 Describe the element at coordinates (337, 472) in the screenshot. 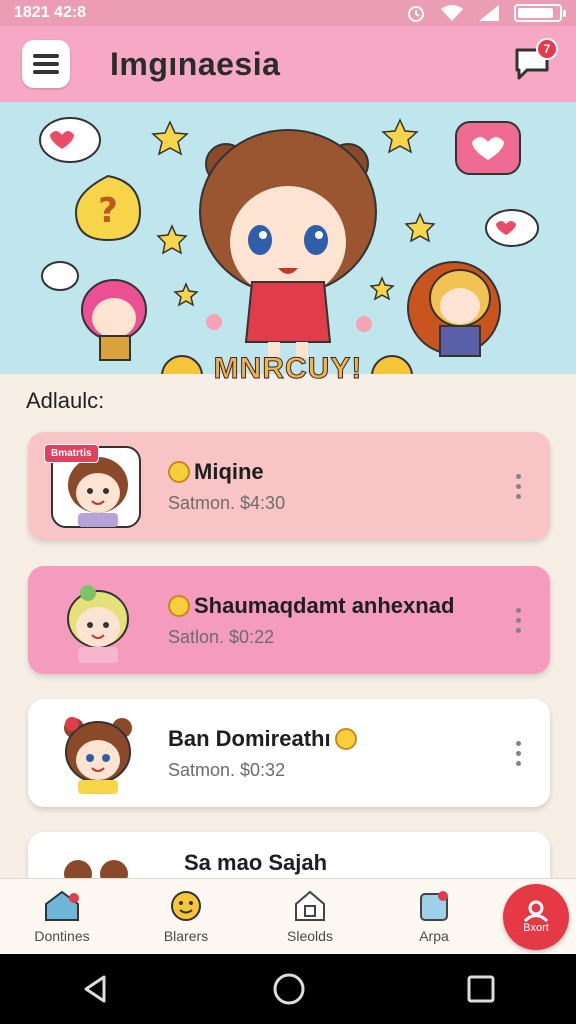

I see `card-title: Miqine` at that location.